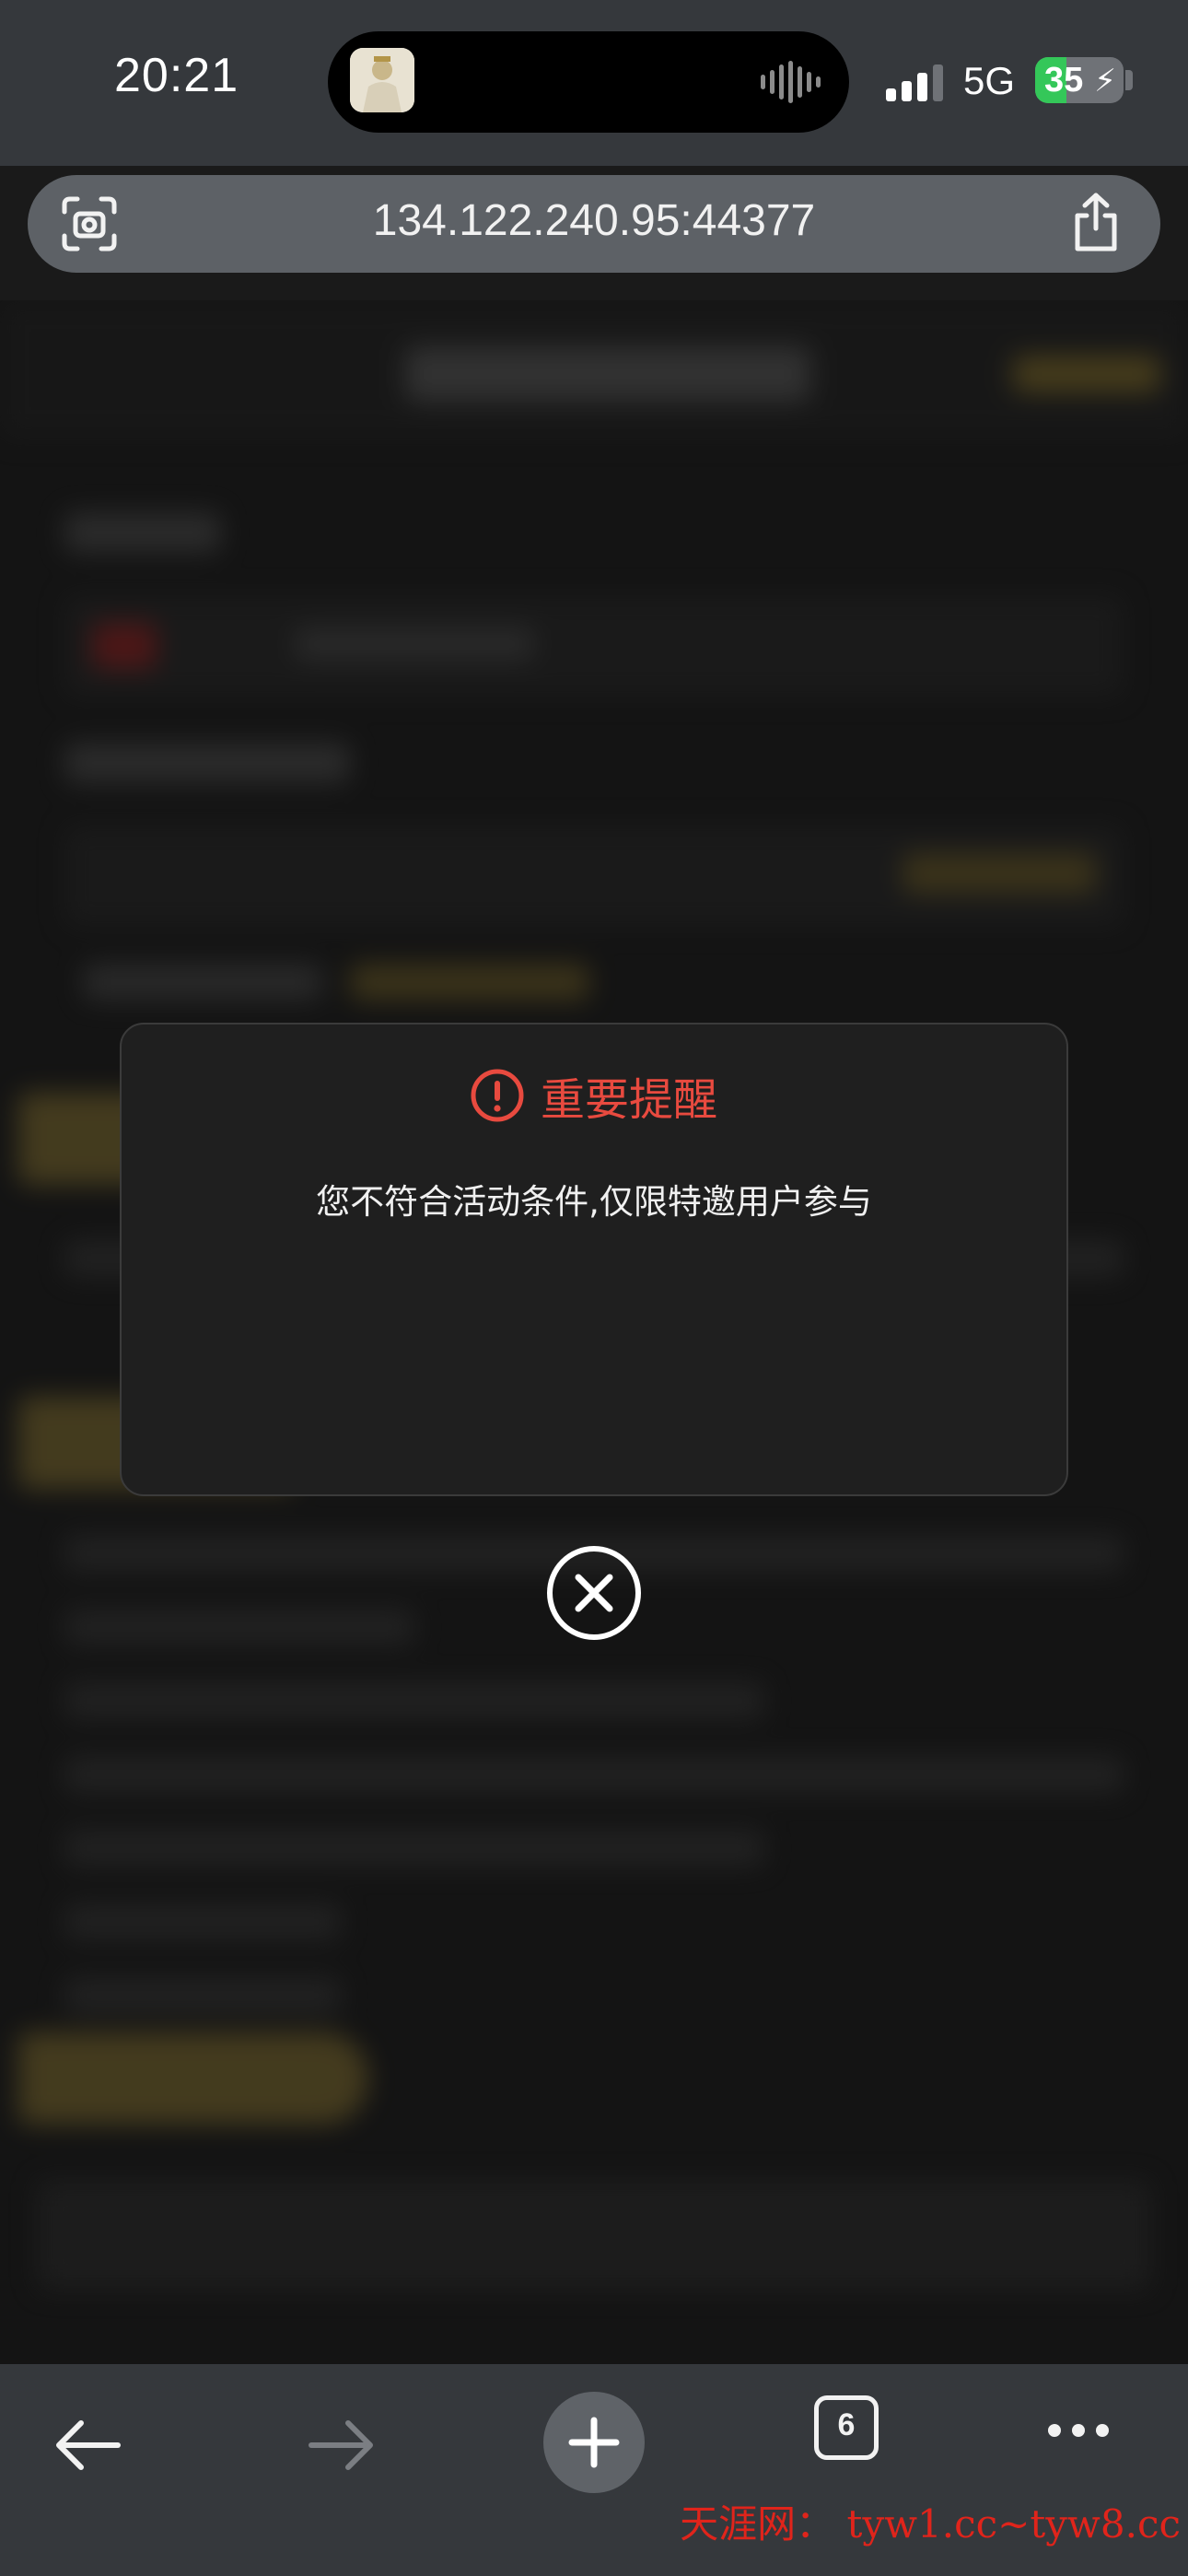  I want to click on url-text: 134.122.240.95:44377, so click(594, 220).